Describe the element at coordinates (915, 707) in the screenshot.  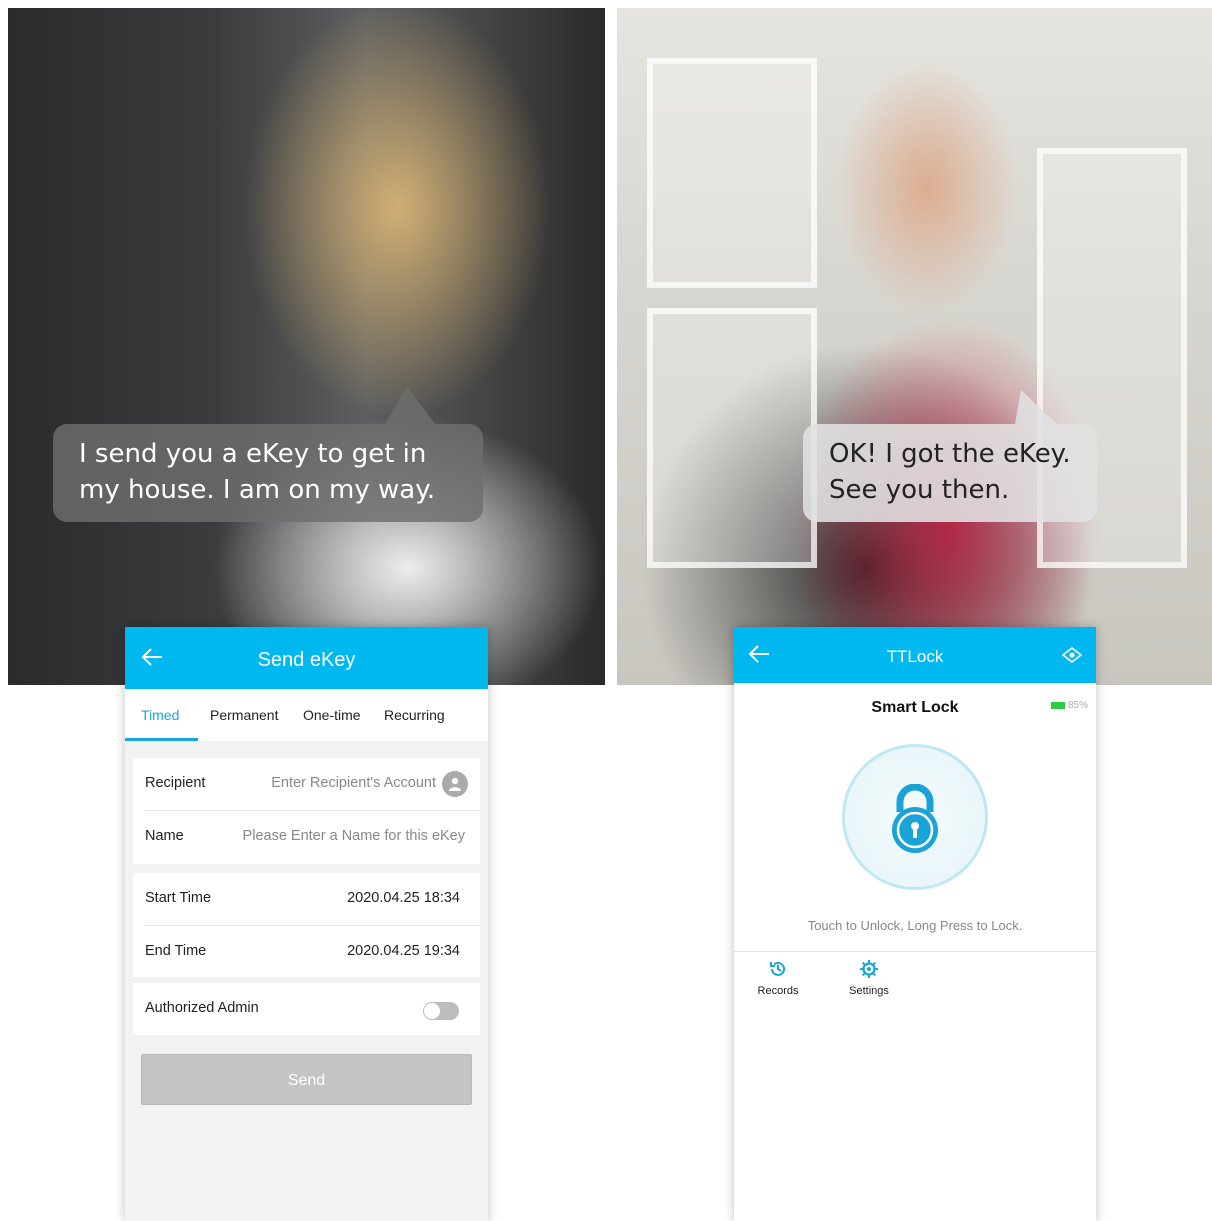
I see `lock-name: Smart Lock` at that location.